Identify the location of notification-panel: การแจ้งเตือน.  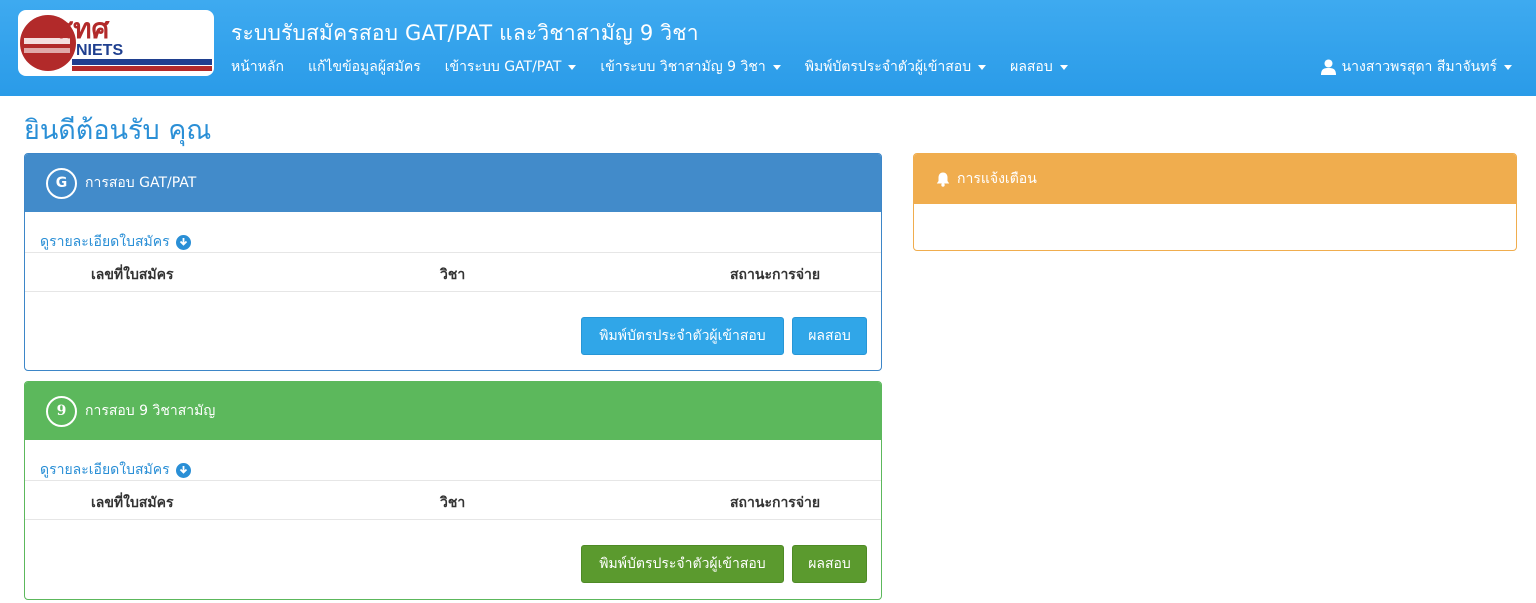
(1215, 202).